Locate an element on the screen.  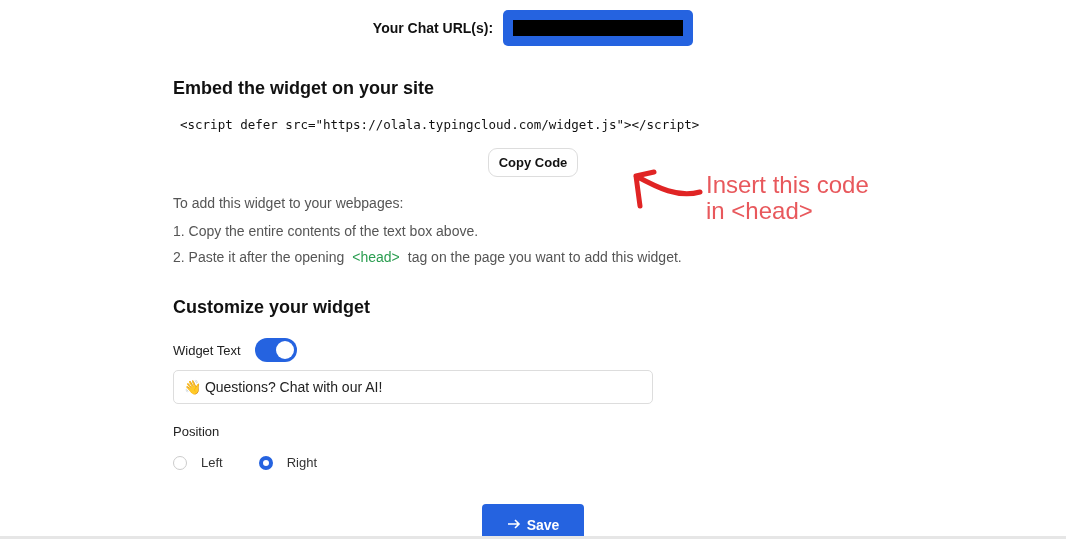
widget-text-toggle is located at coordinates (275, 350).